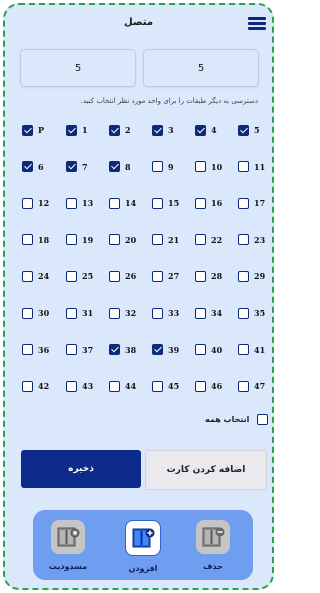 Image resolution: width=320 pixels, height=593 pixels. What do you see at coordinates (208, 276) in the screenshot?
I see `floor-checkbox-item: 28` at bounding box center [208, 276].